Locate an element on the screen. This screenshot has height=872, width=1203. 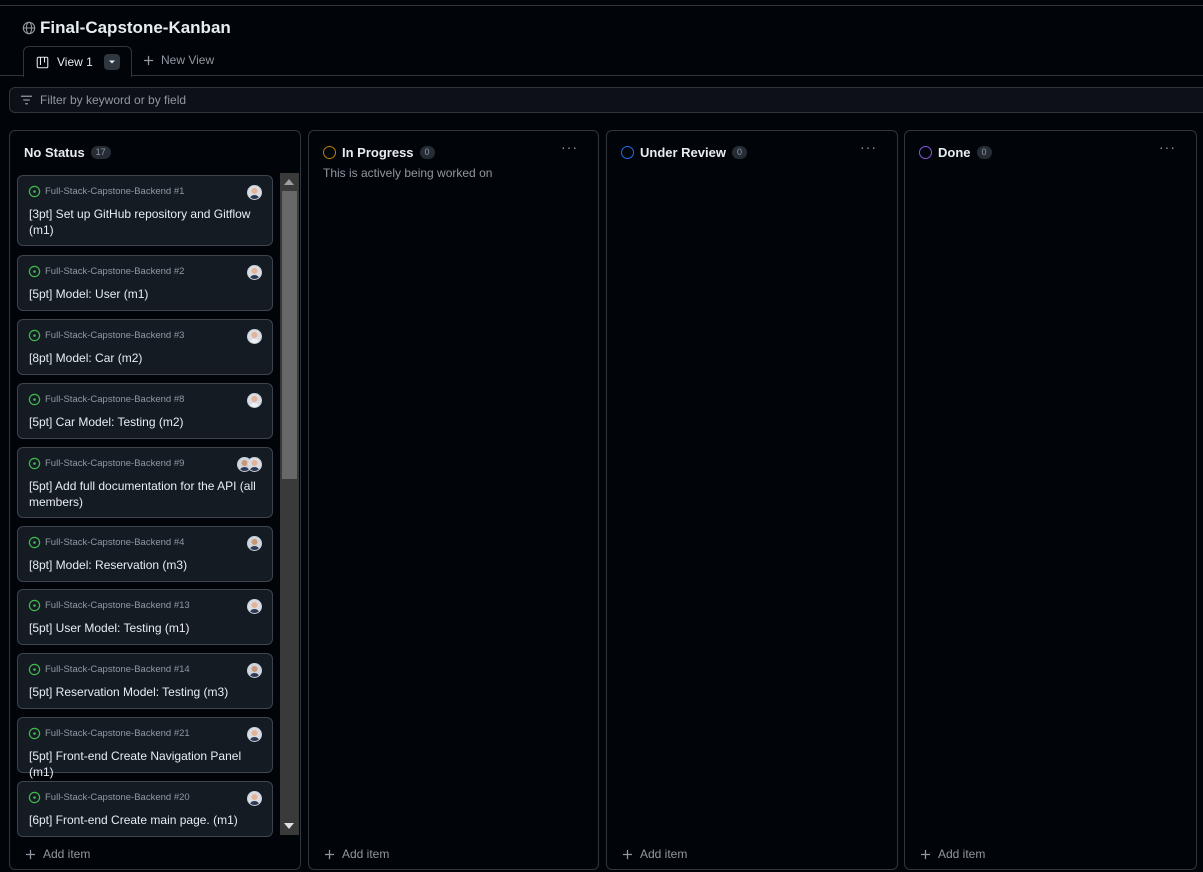
view-tabs: View 1 New View is located at coordinates (601, 60).